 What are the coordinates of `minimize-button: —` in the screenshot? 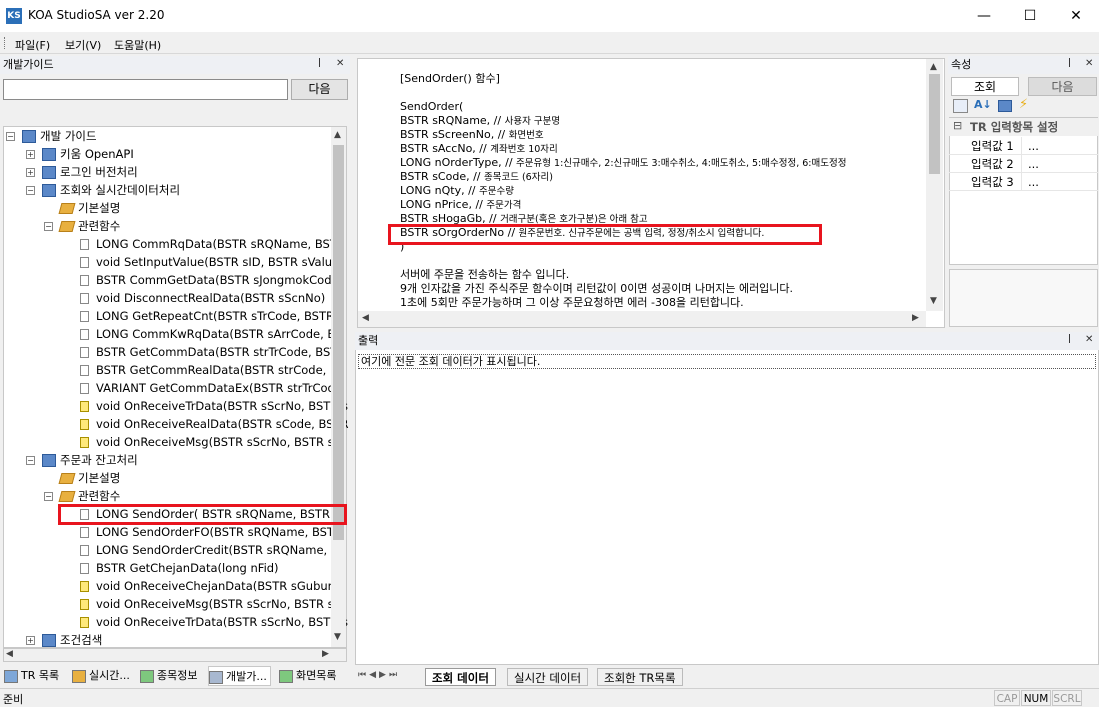 It's located at (984, 16).